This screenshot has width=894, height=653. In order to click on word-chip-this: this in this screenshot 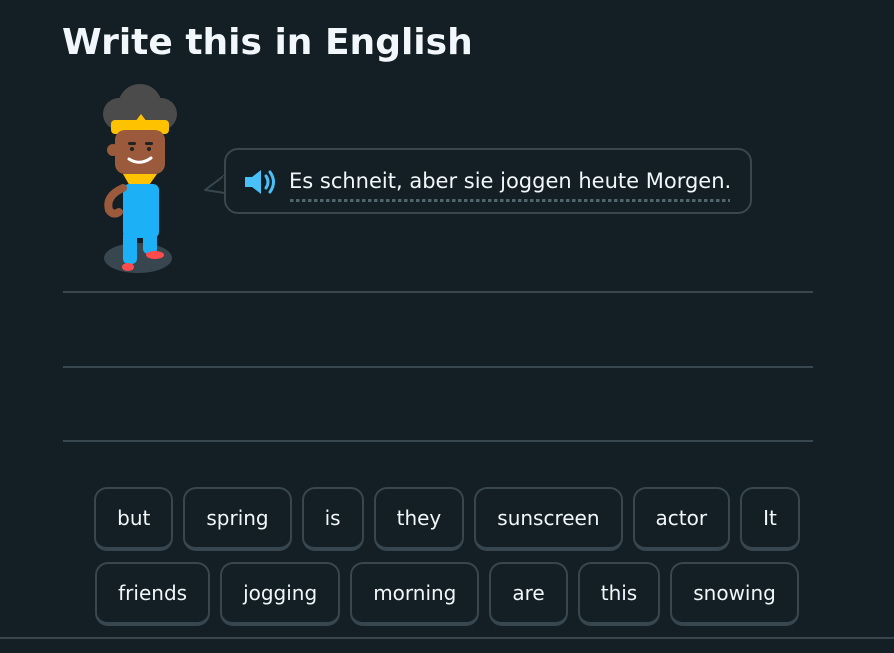, I will do `click(619, 594)`.